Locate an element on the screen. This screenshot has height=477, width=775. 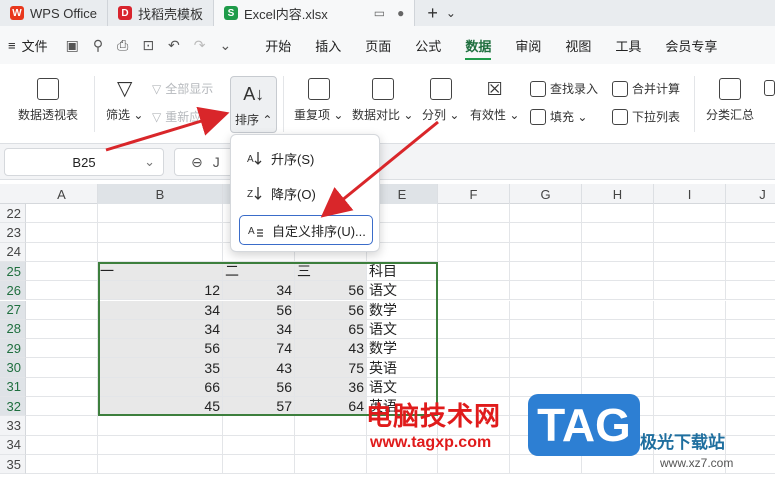
cell-b28: 34 is located at coordinates (160, 329).